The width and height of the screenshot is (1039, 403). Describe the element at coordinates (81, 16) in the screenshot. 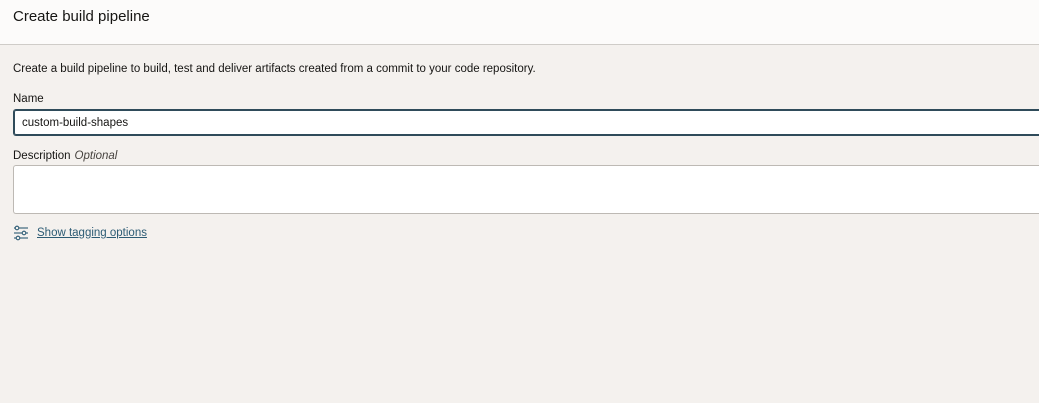

I see `page-title: Create build pipeline` at that location.